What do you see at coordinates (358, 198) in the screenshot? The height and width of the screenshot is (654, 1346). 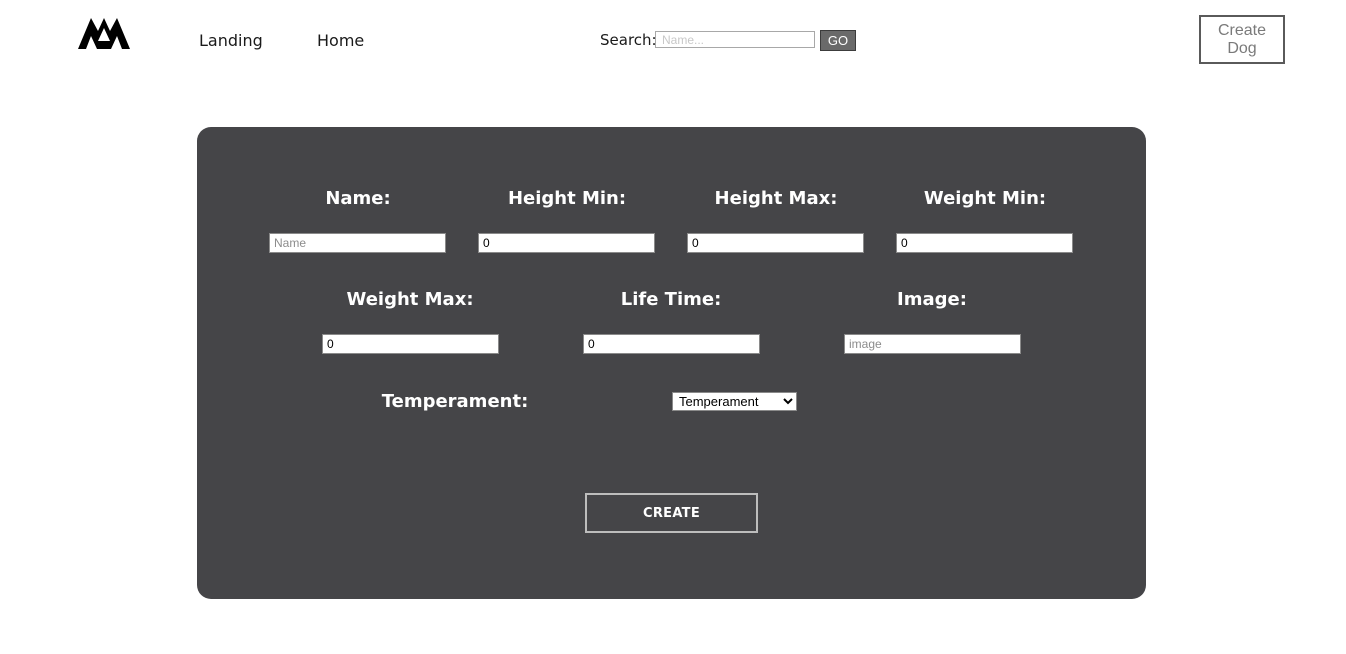 I see `name-label: Name:` at bounding box center [358, 198].